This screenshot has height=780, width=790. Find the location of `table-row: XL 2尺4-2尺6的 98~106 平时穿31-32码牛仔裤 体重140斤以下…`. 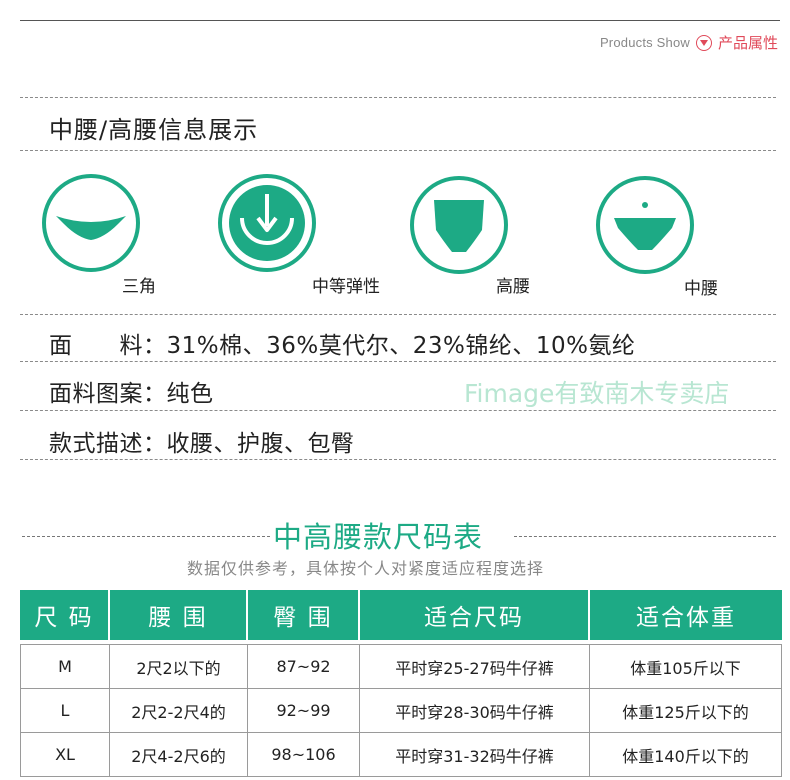

table-row: XL 2尺4-2尺6的 98~106 平时穿31-32码牛仔裤 体重140斤以下… is located at coordinates (401, 755).